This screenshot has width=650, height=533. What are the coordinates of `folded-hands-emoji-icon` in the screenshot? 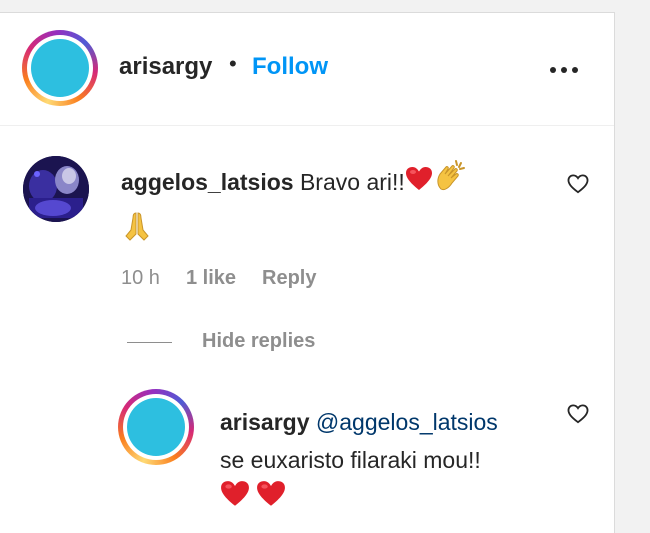 It's located at (137, 233).